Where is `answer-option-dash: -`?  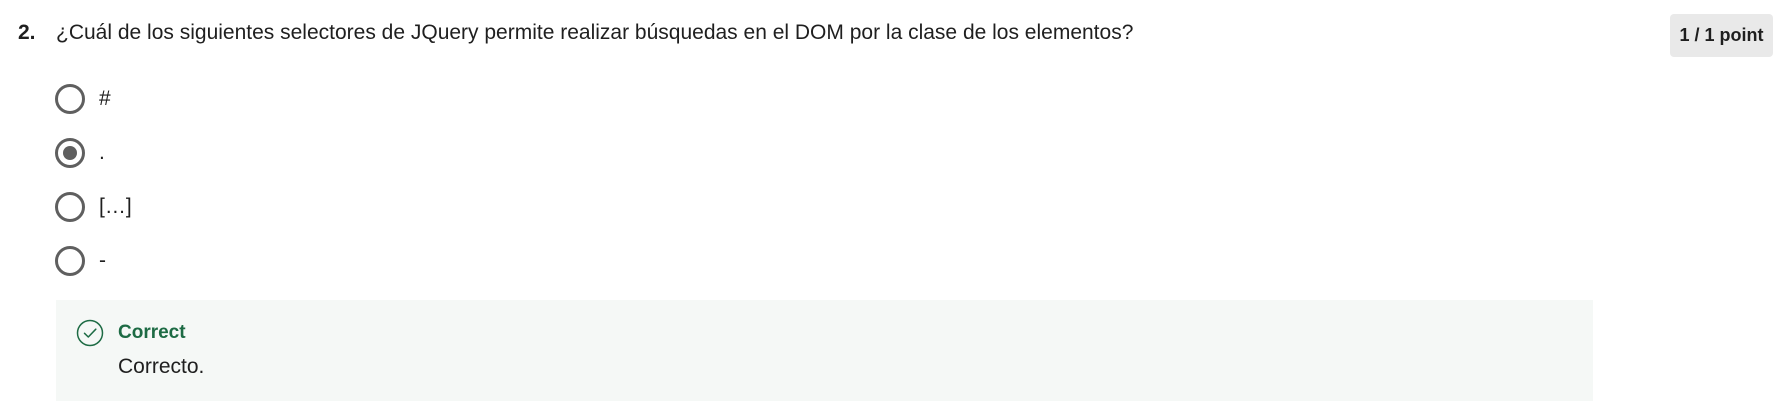 answer-option-dash: - is located at coordinates (80, 261).